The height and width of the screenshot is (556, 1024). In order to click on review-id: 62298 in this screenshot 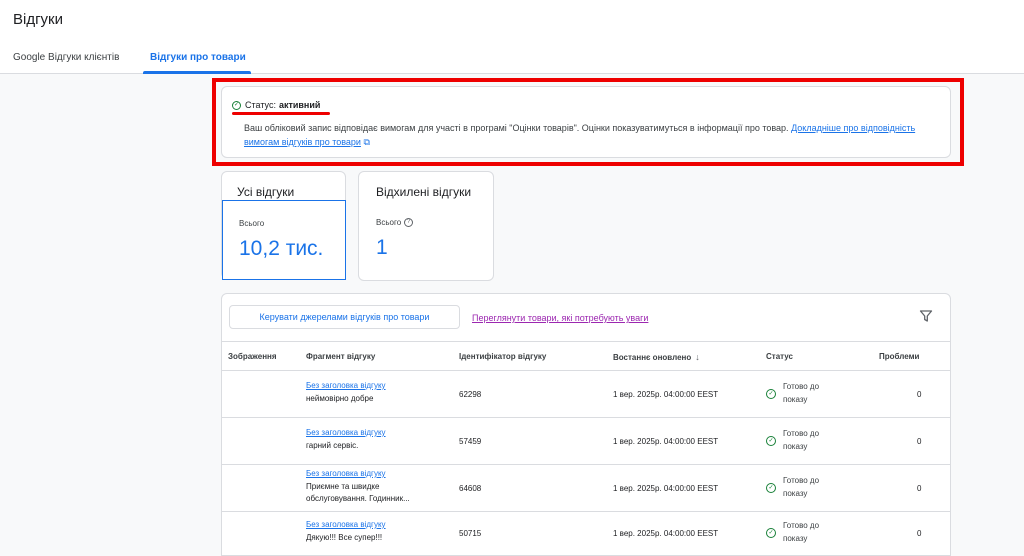, I will do `click(470, 394)`.